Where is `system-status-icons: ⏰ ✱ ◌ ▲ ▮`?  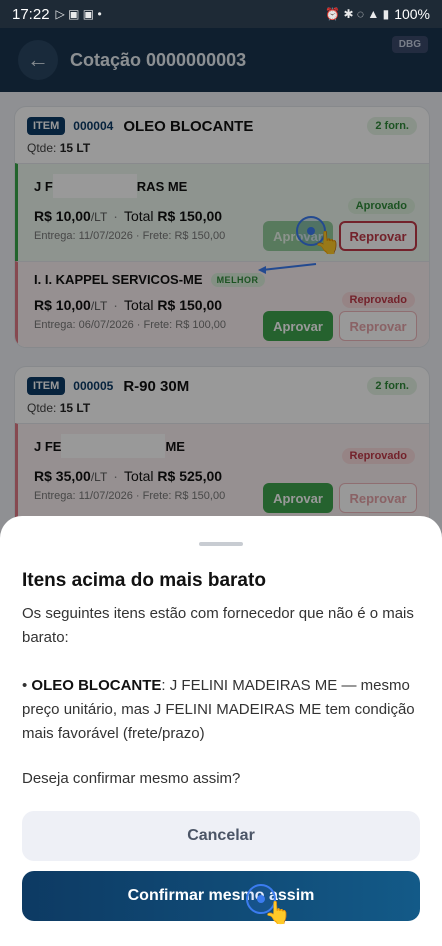
system-status-icons: ⏰ ✱ ◌ ▲ ▮ is located at coordinates (357, 14).